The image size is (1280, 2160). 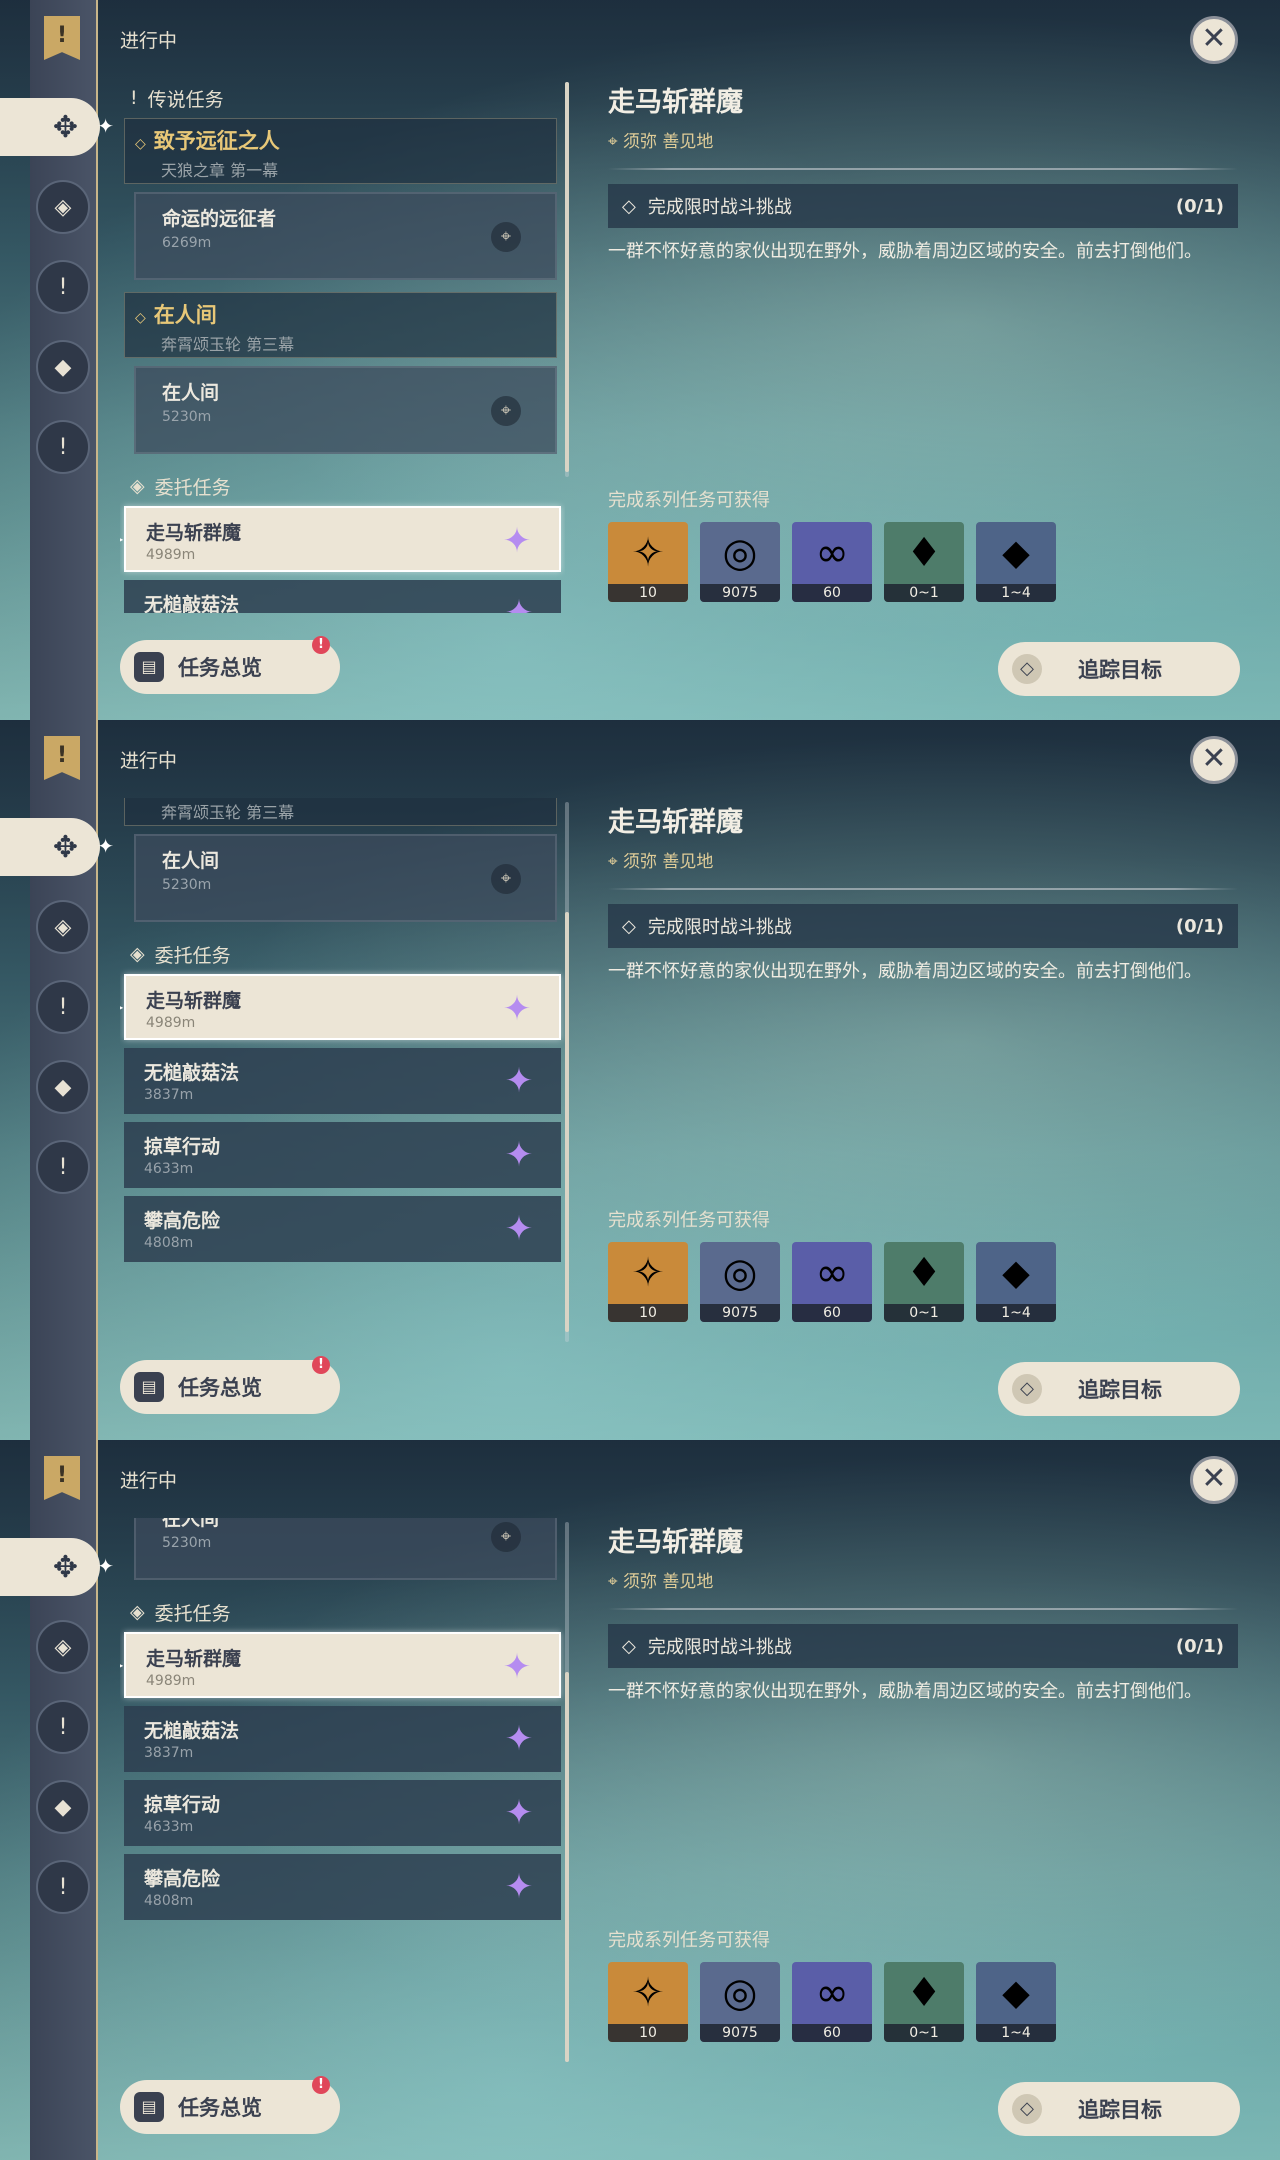 I want to click on selection-arrow-icon: ▶, so click(x=121, y=1665).